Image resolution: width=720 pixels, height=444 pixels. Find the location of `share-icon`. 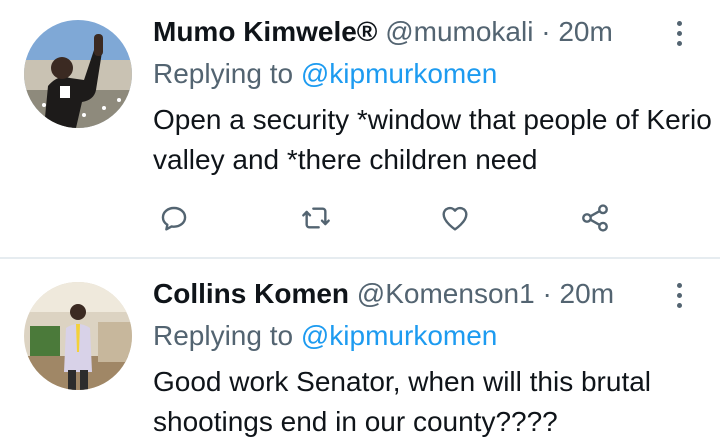

share-icon is located at coordinates (595, 218).